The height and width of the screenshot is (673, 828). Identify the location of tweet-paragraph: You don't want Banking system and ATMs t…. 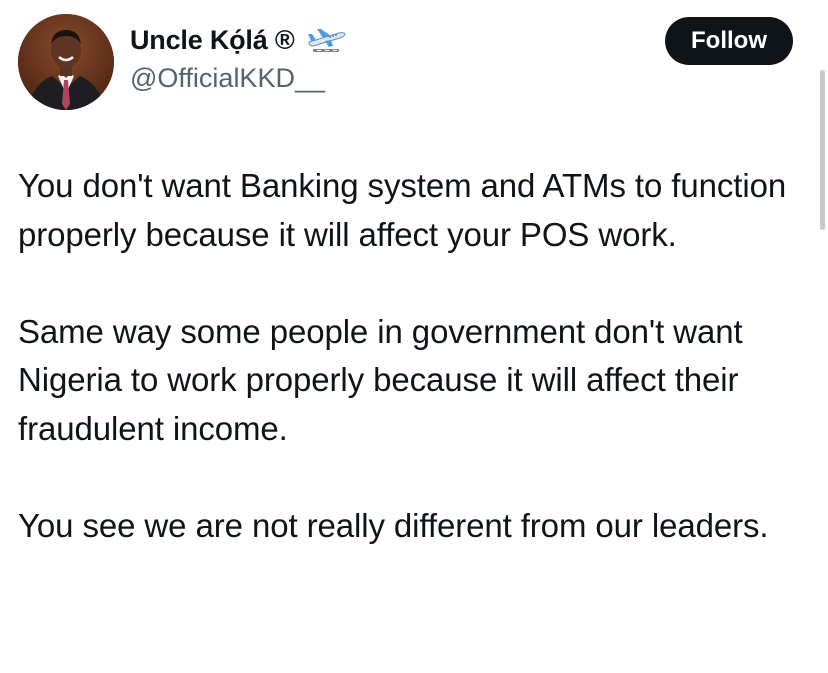
(402, 210).